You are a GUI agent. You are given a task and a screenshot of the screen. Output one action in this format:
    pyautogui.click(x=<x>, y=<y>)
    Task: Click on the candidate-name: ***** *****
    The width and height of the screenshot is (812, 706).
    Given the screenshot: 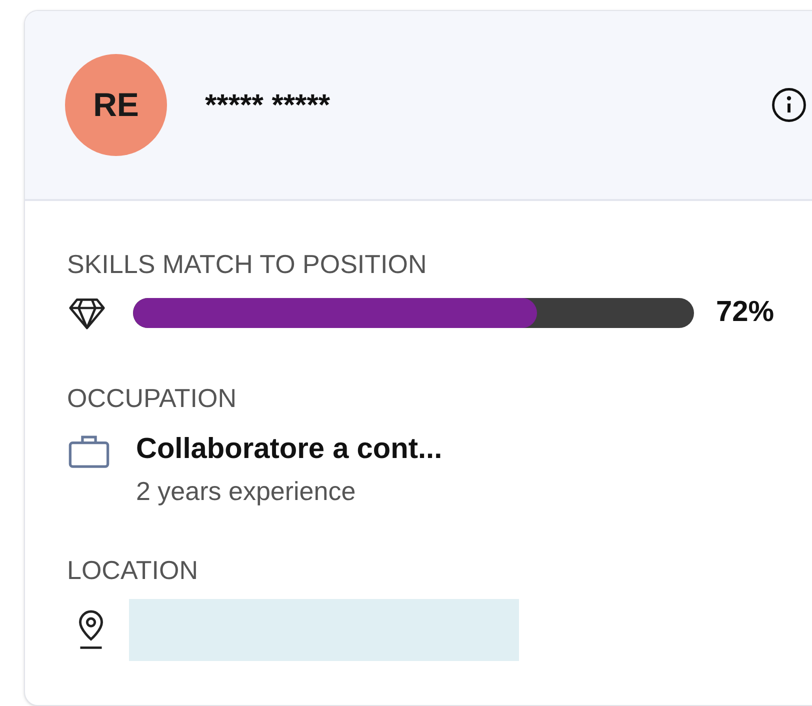 What is the action you would take?
    pyautogui.click(x=268, y=106)
    